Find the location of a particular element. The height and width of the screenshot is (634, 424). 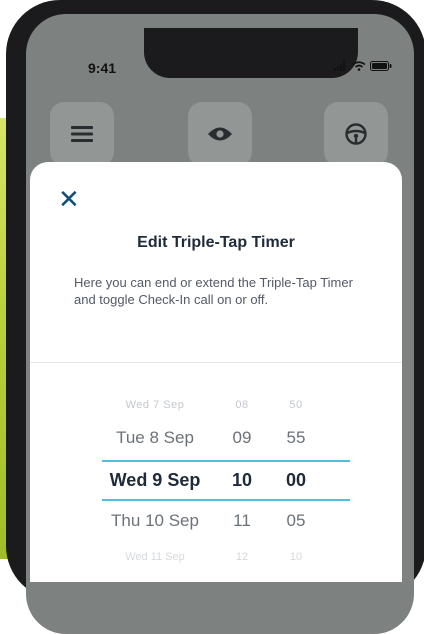

signal-icon is located at coordinates (339, 66).